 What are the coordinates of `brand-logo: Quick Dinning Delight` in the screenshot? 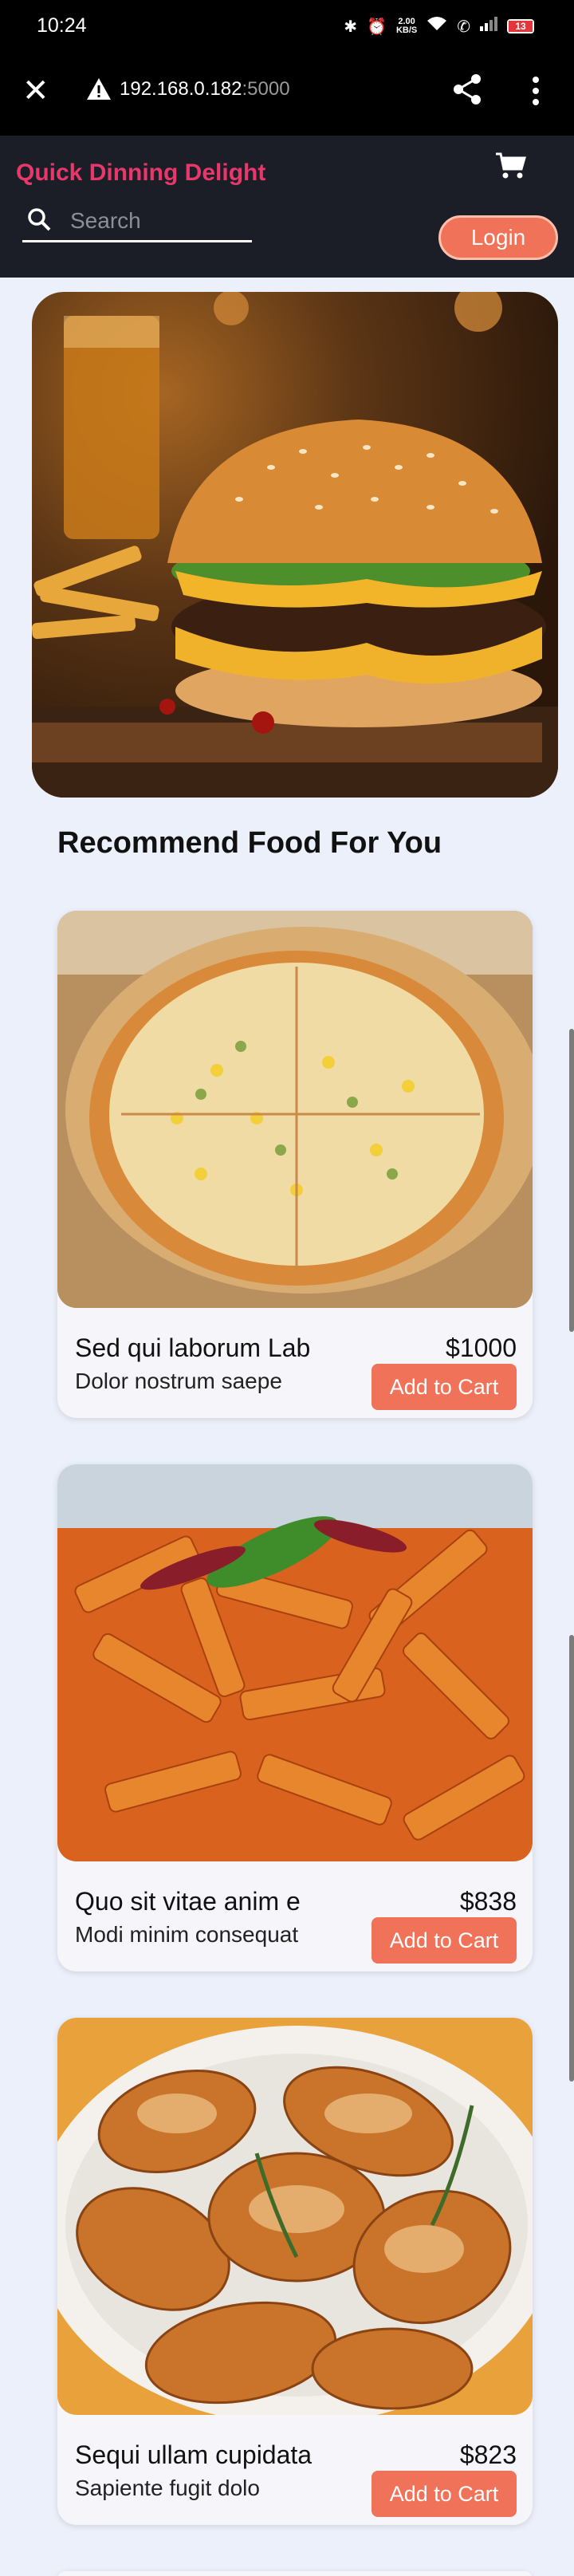 It's located at (140, 173).